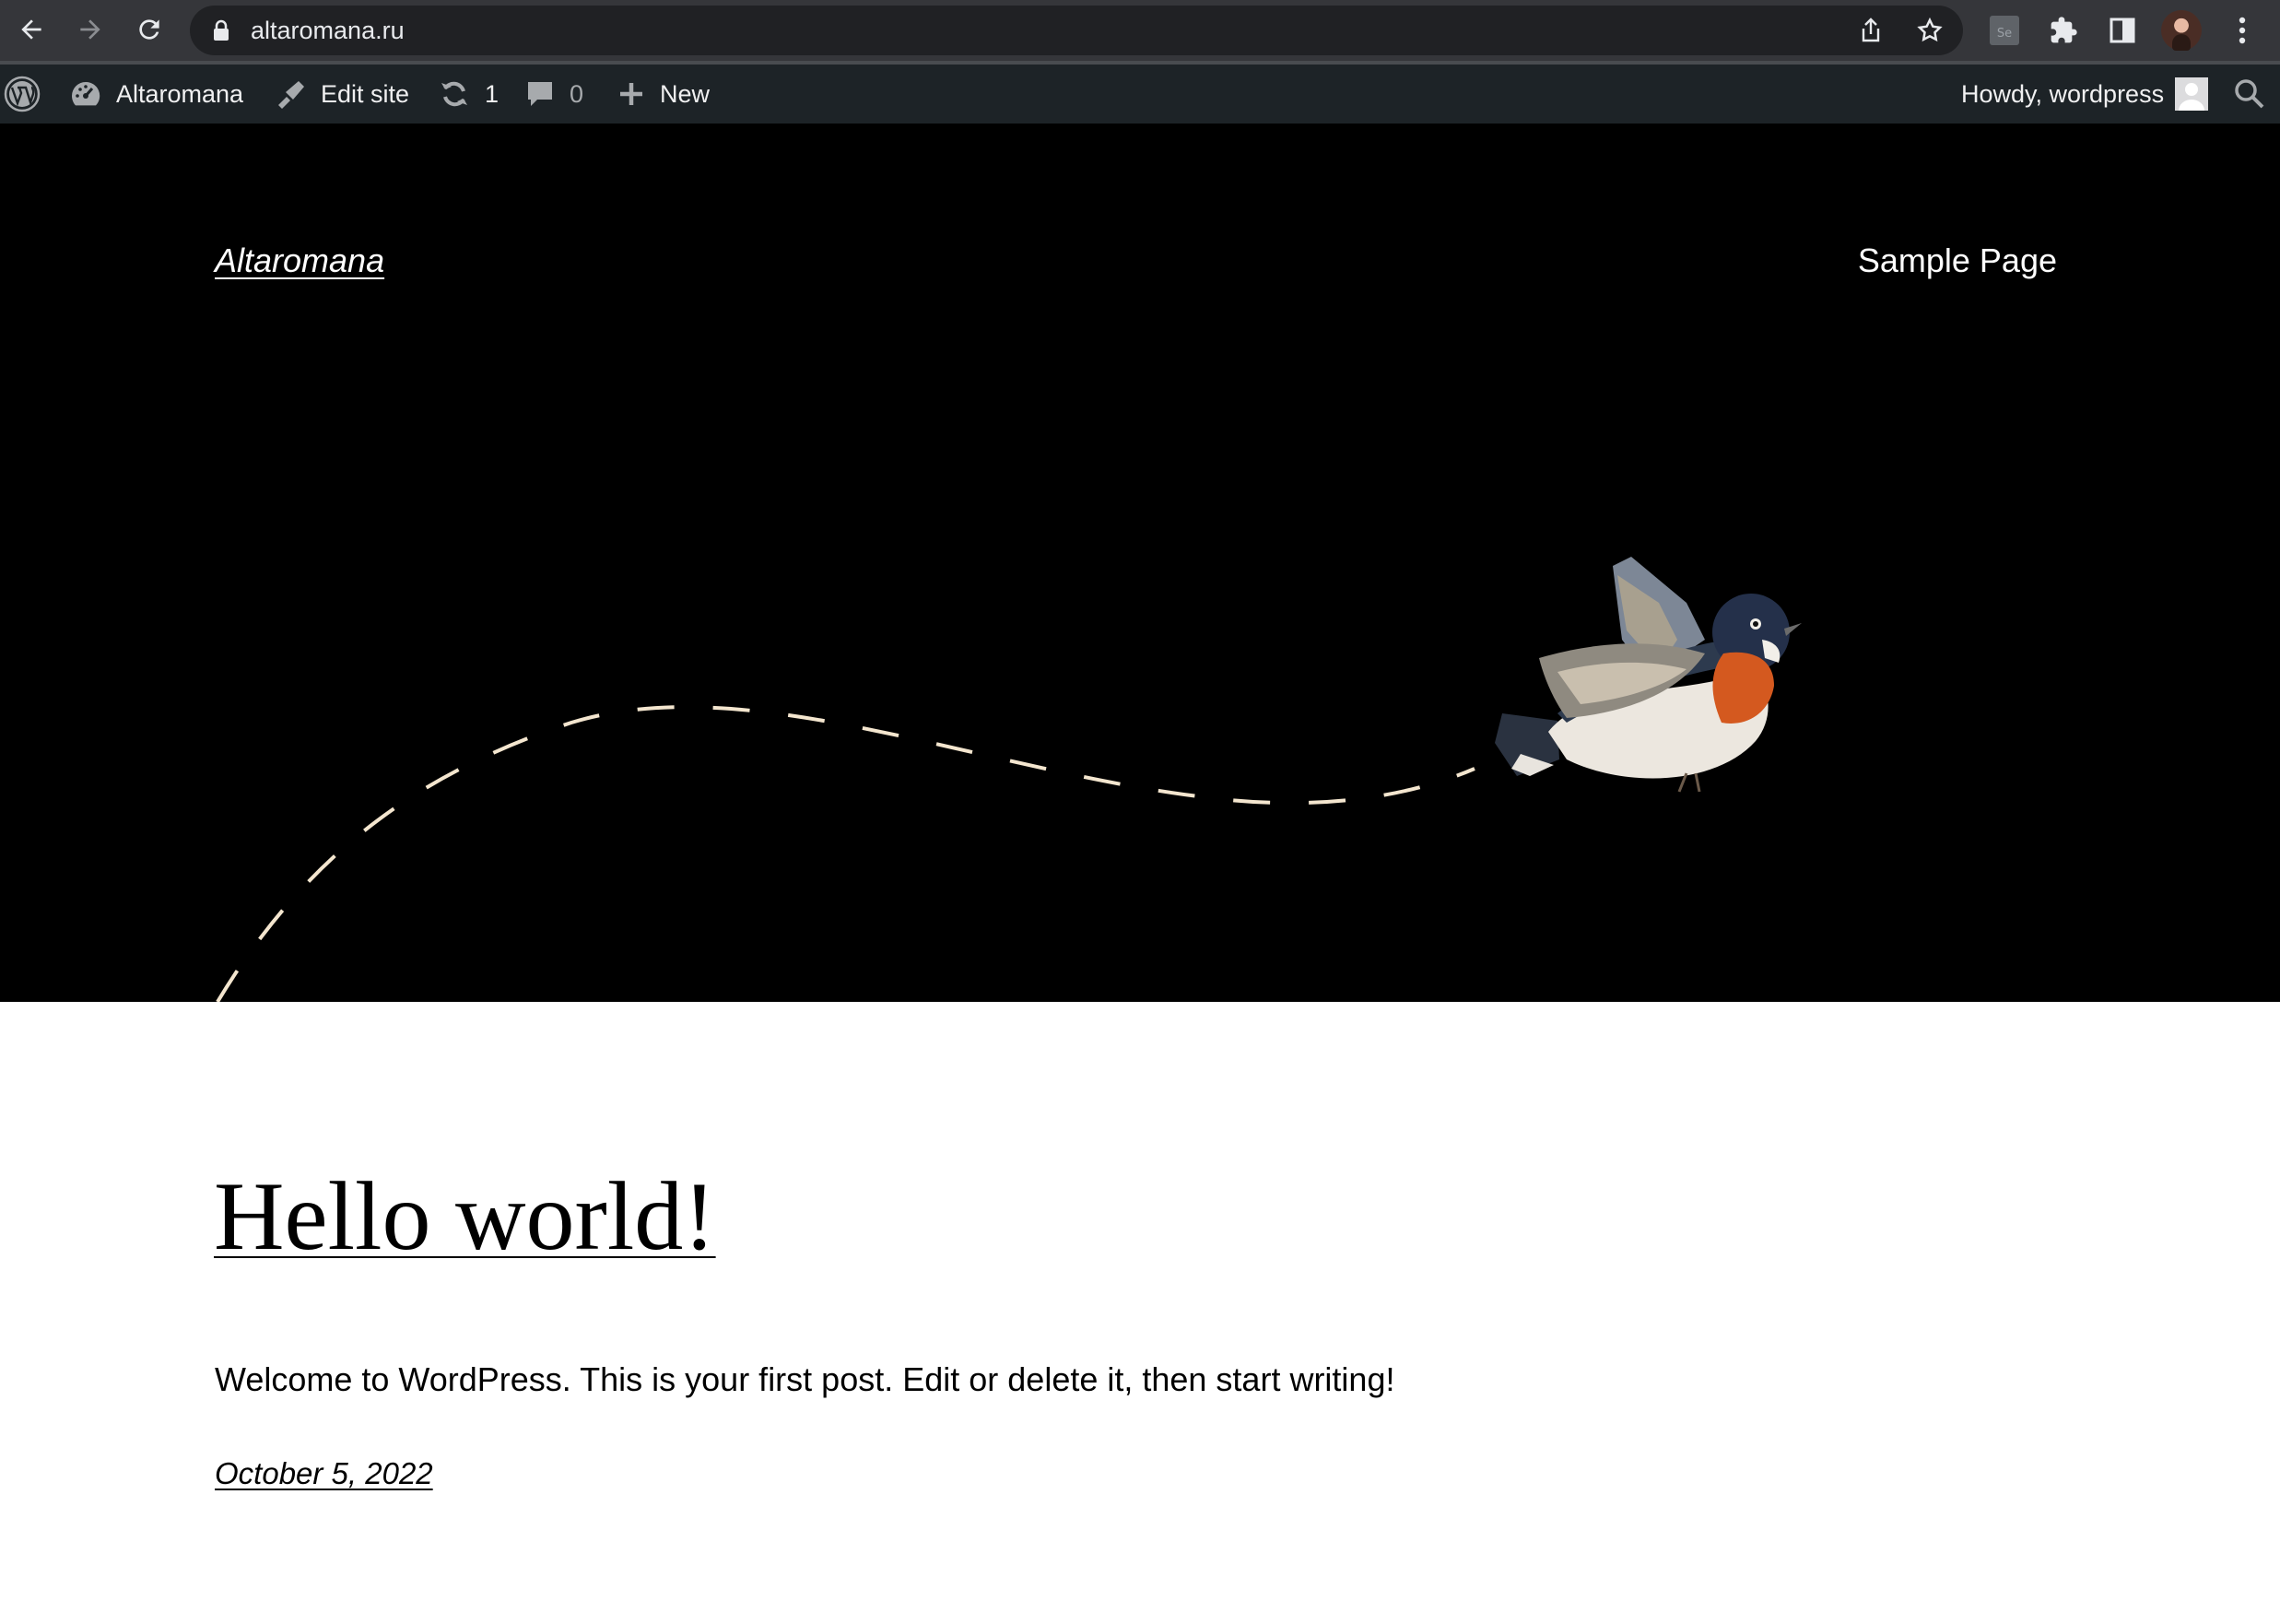 Image resolution: width=2280 pixels, height=1624 pixels. I want to click on address-bar: altaromana.ru, so click(1076, 31).